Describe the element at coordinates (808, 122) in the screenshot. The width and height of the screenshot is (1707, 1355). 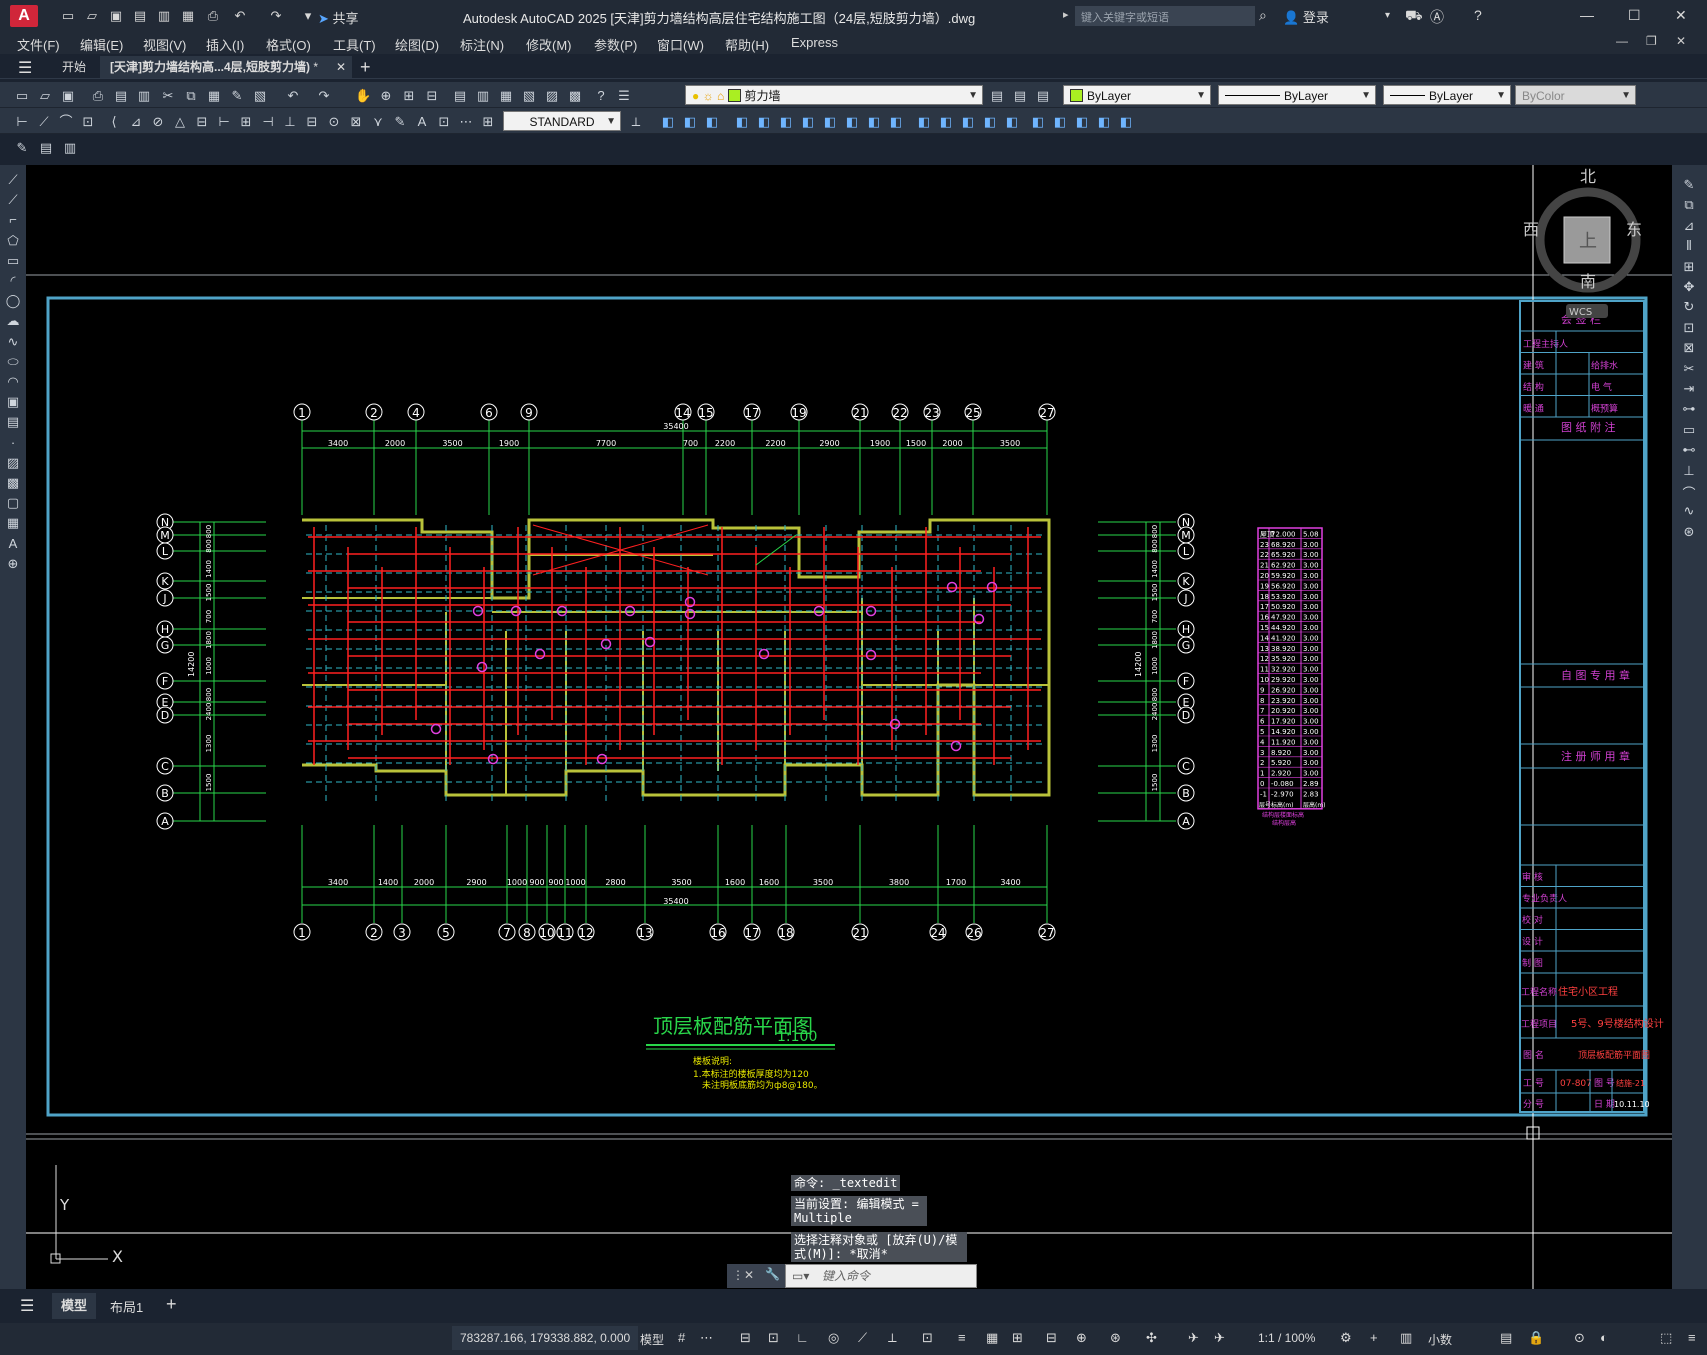
I see `modify-tool-7-icon: ◧` at that location.